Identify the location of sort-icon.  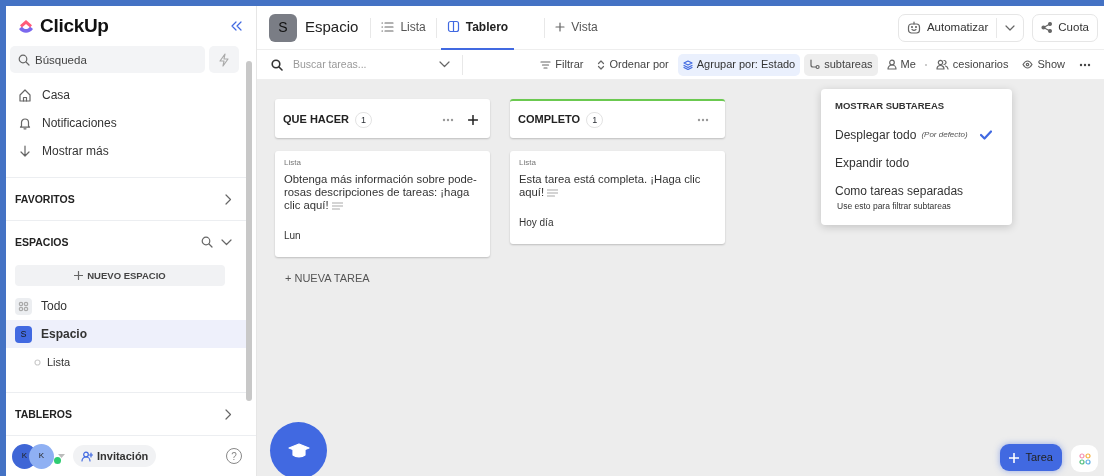
(601, 64).